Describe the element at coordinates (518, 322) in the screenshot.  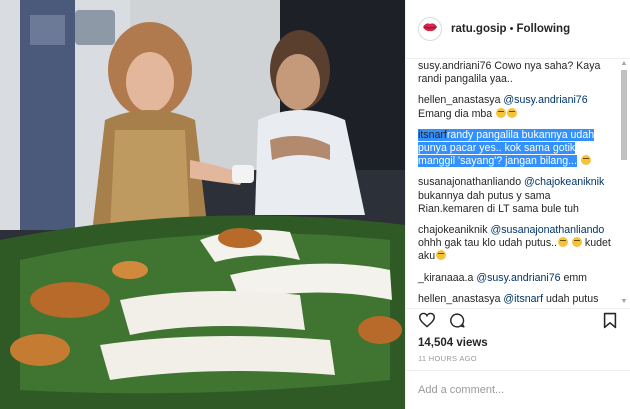
I see `post-actions` at that location.